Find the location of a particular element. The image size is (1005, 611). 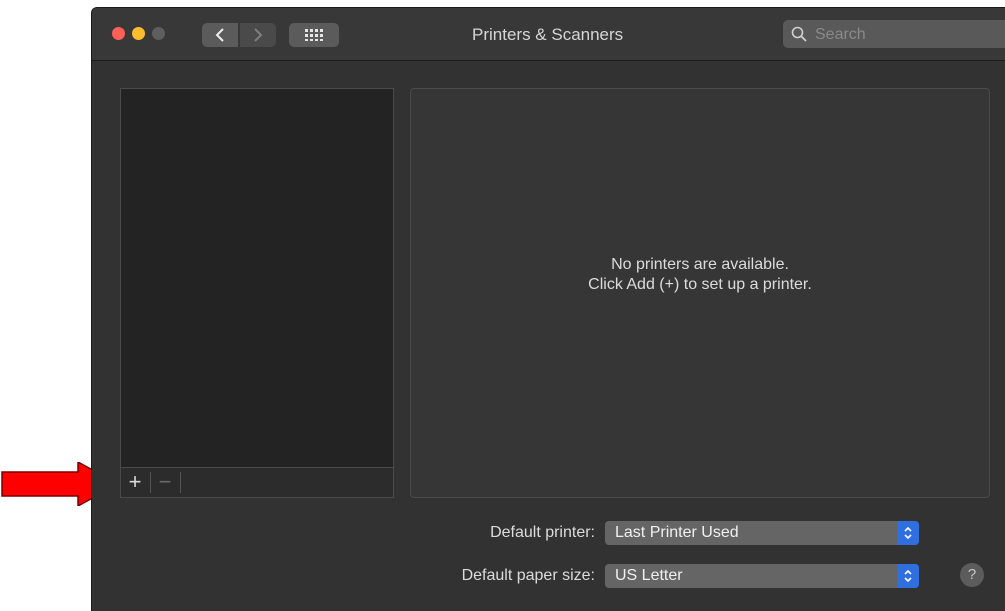

add-printer-button: + is located at coordinates (135, 482).